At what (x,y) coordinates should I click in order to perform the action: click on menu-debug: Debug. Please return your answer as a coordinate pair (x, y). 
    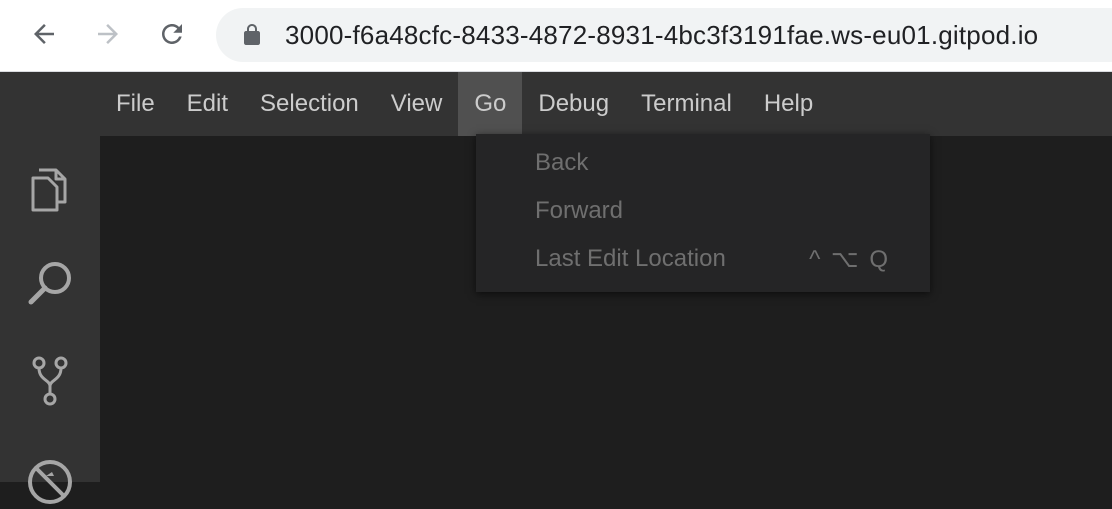
    Looking at the image, I should click on (573, 104).